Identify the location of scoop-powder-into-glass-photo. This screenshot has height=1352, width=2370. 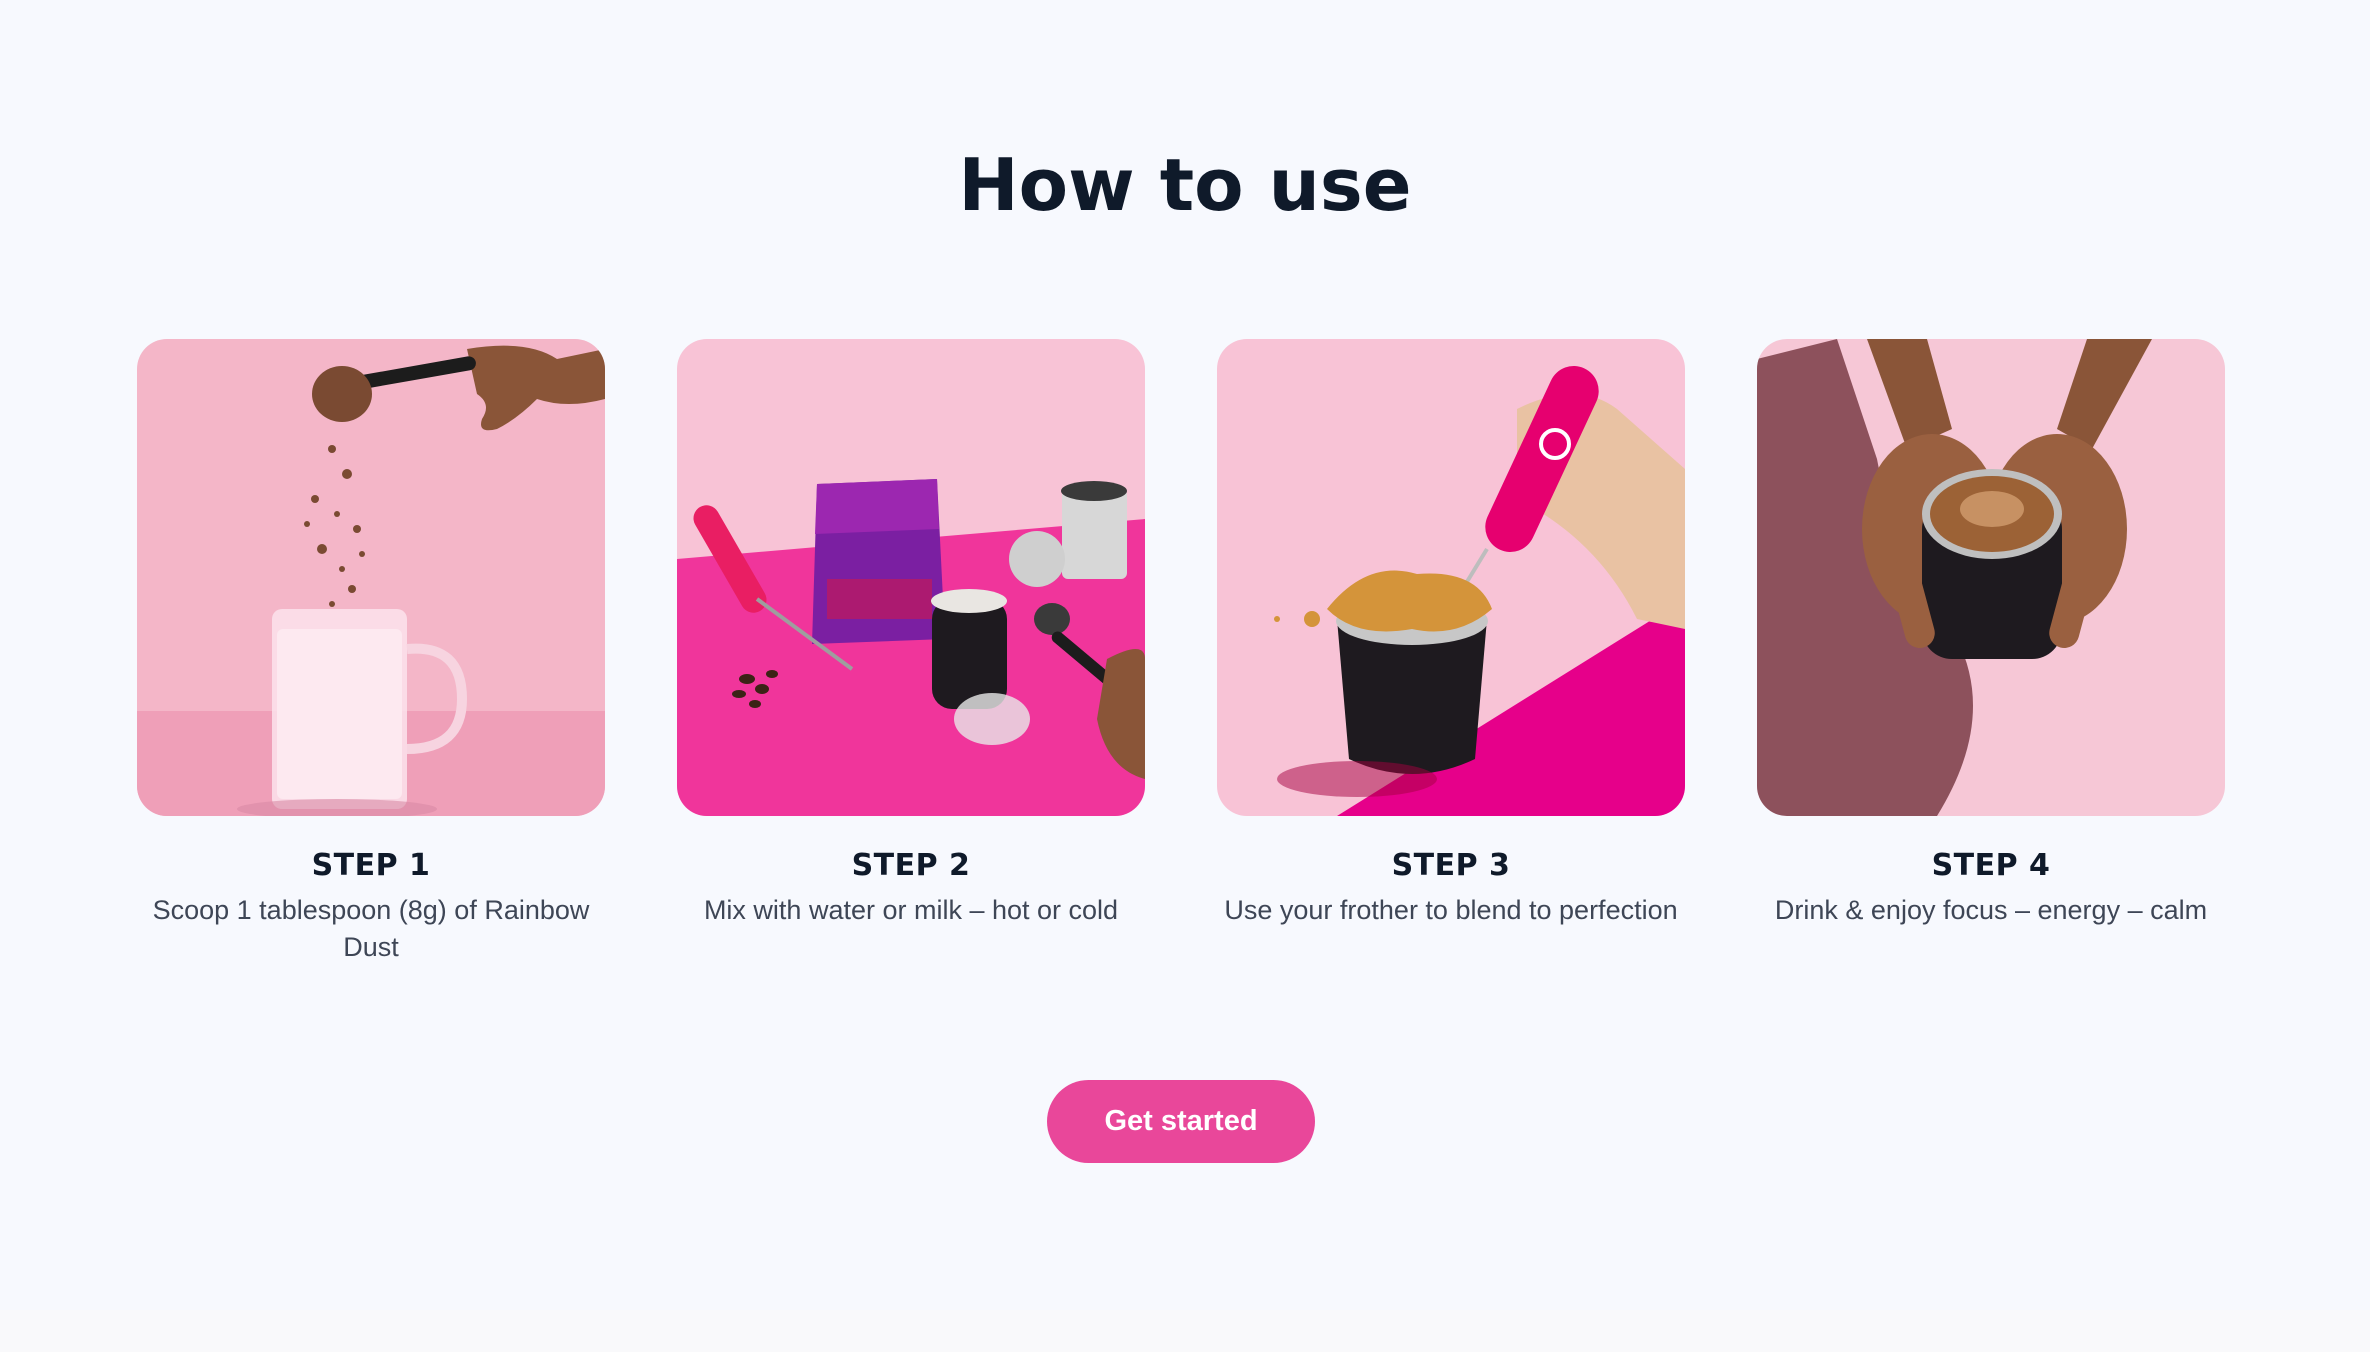
(371, 577).